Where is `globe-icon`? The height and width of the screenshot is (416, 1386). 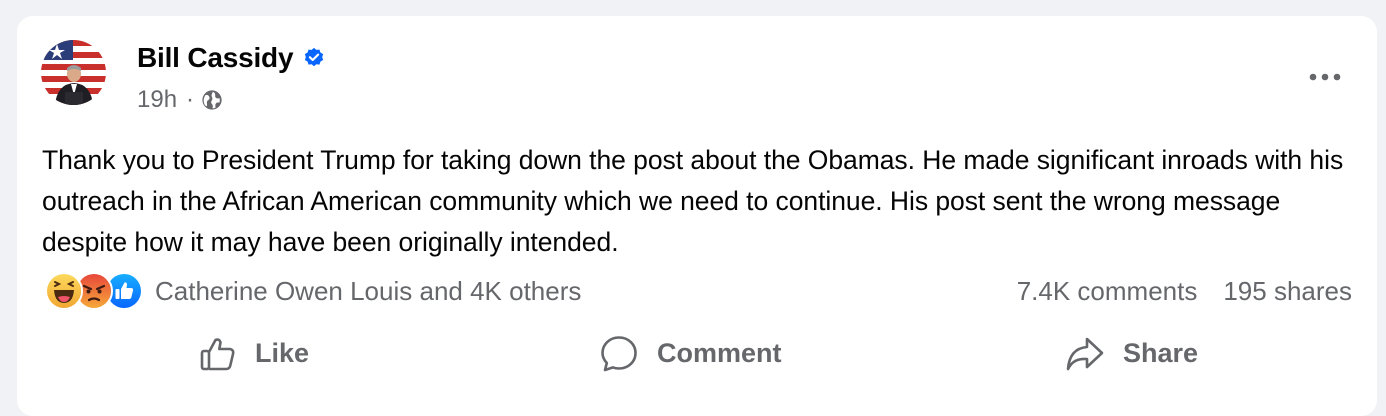 globe-icon is located at coordinates (212, 100).